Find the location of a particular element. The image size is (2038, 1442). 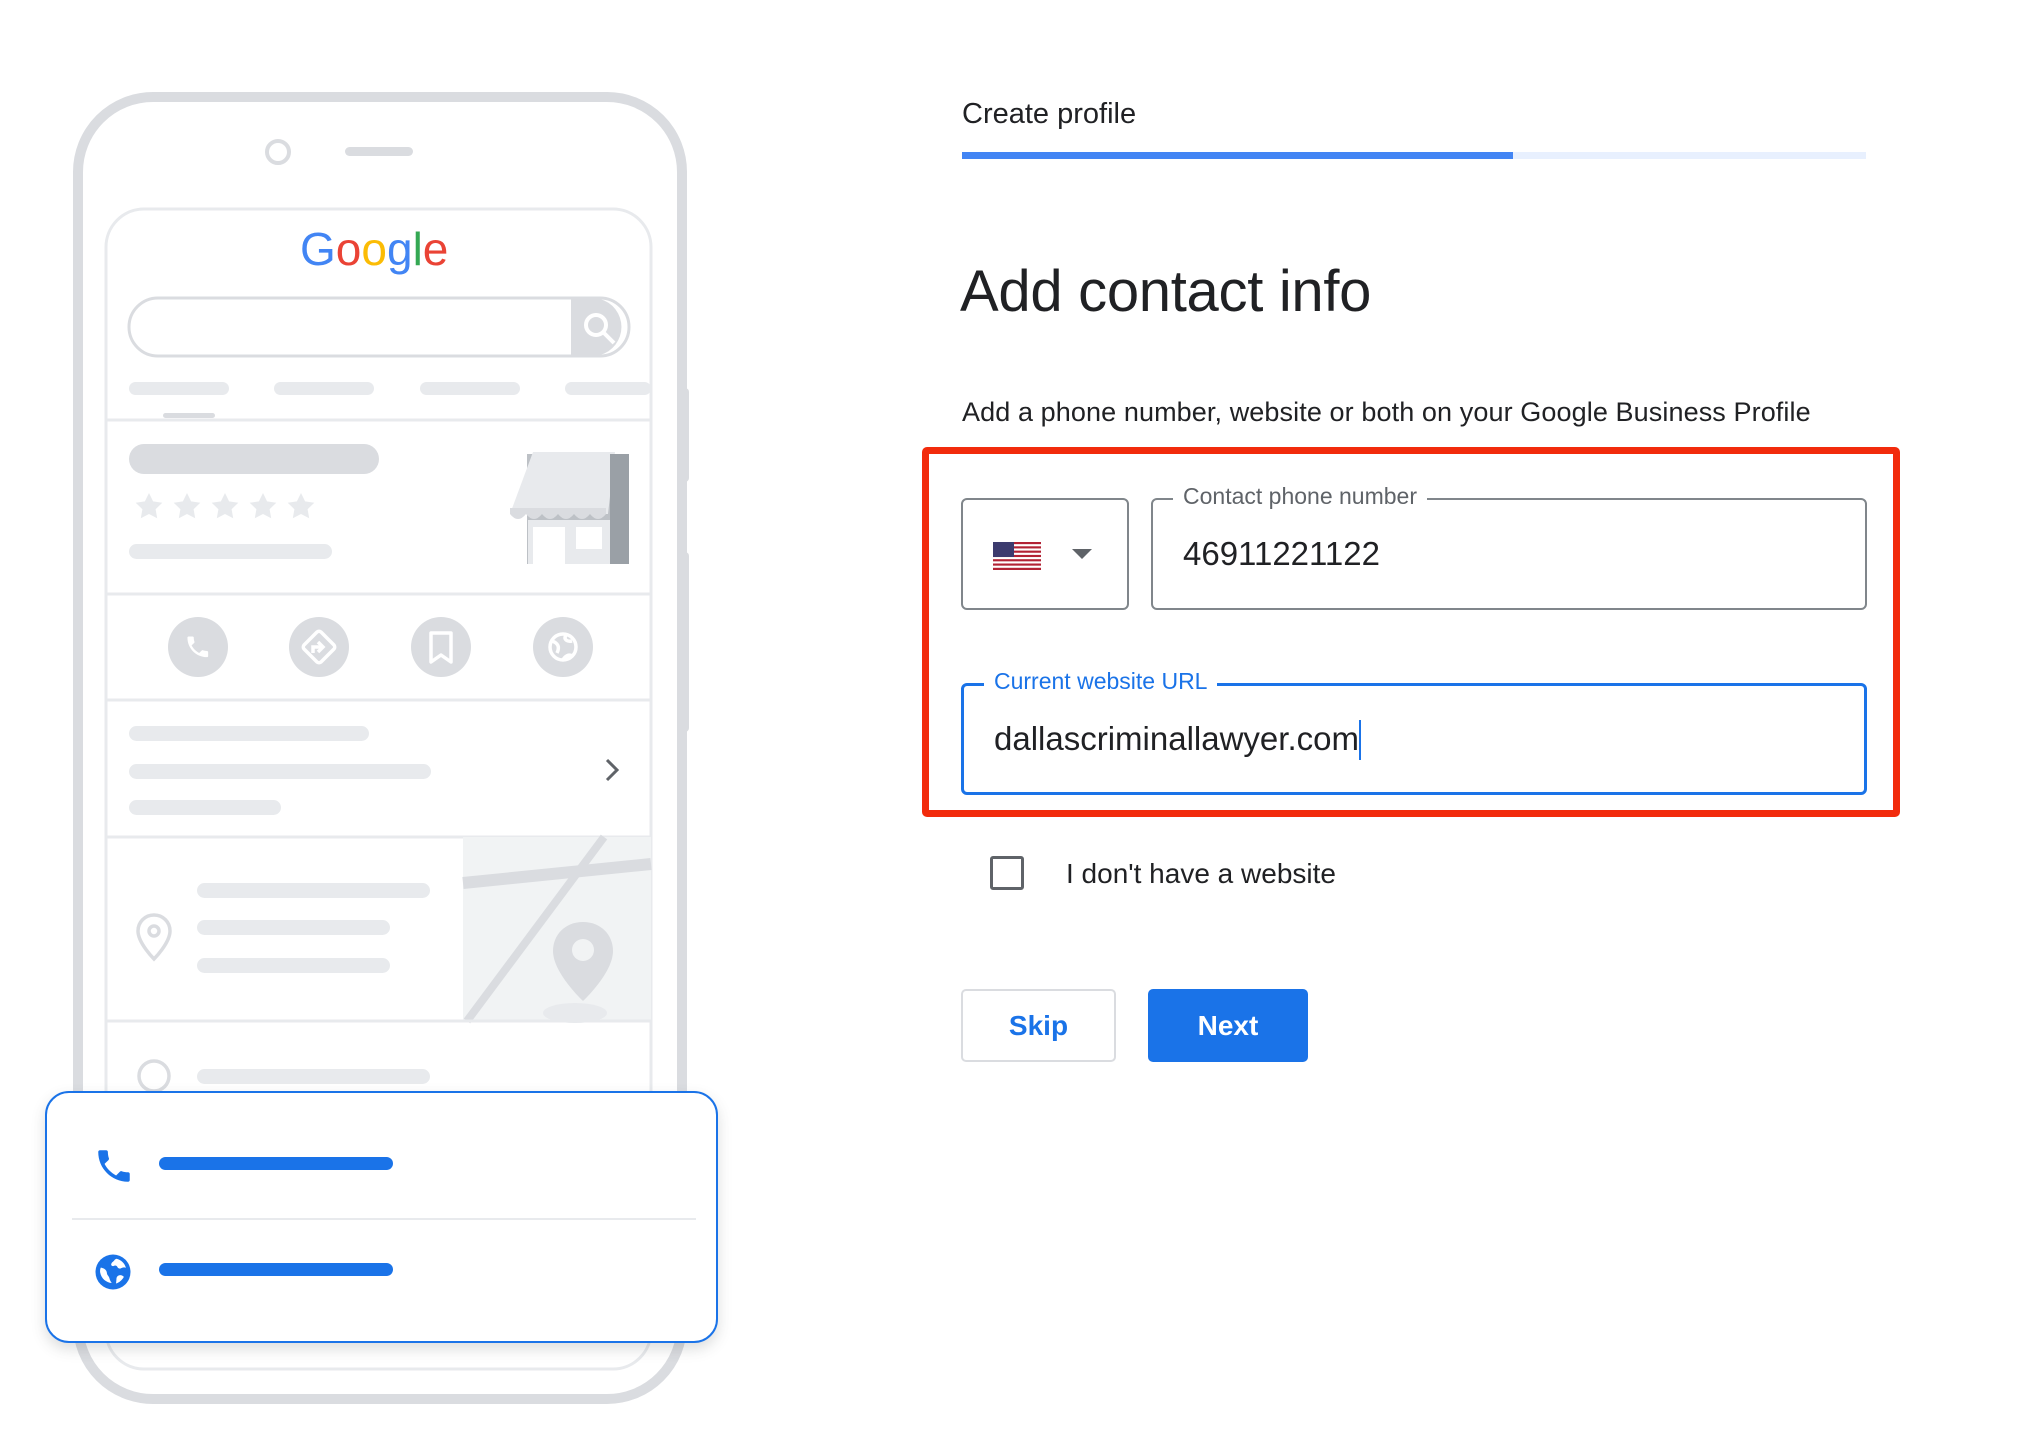

country-code-select is located at coordinates (1045, 554).